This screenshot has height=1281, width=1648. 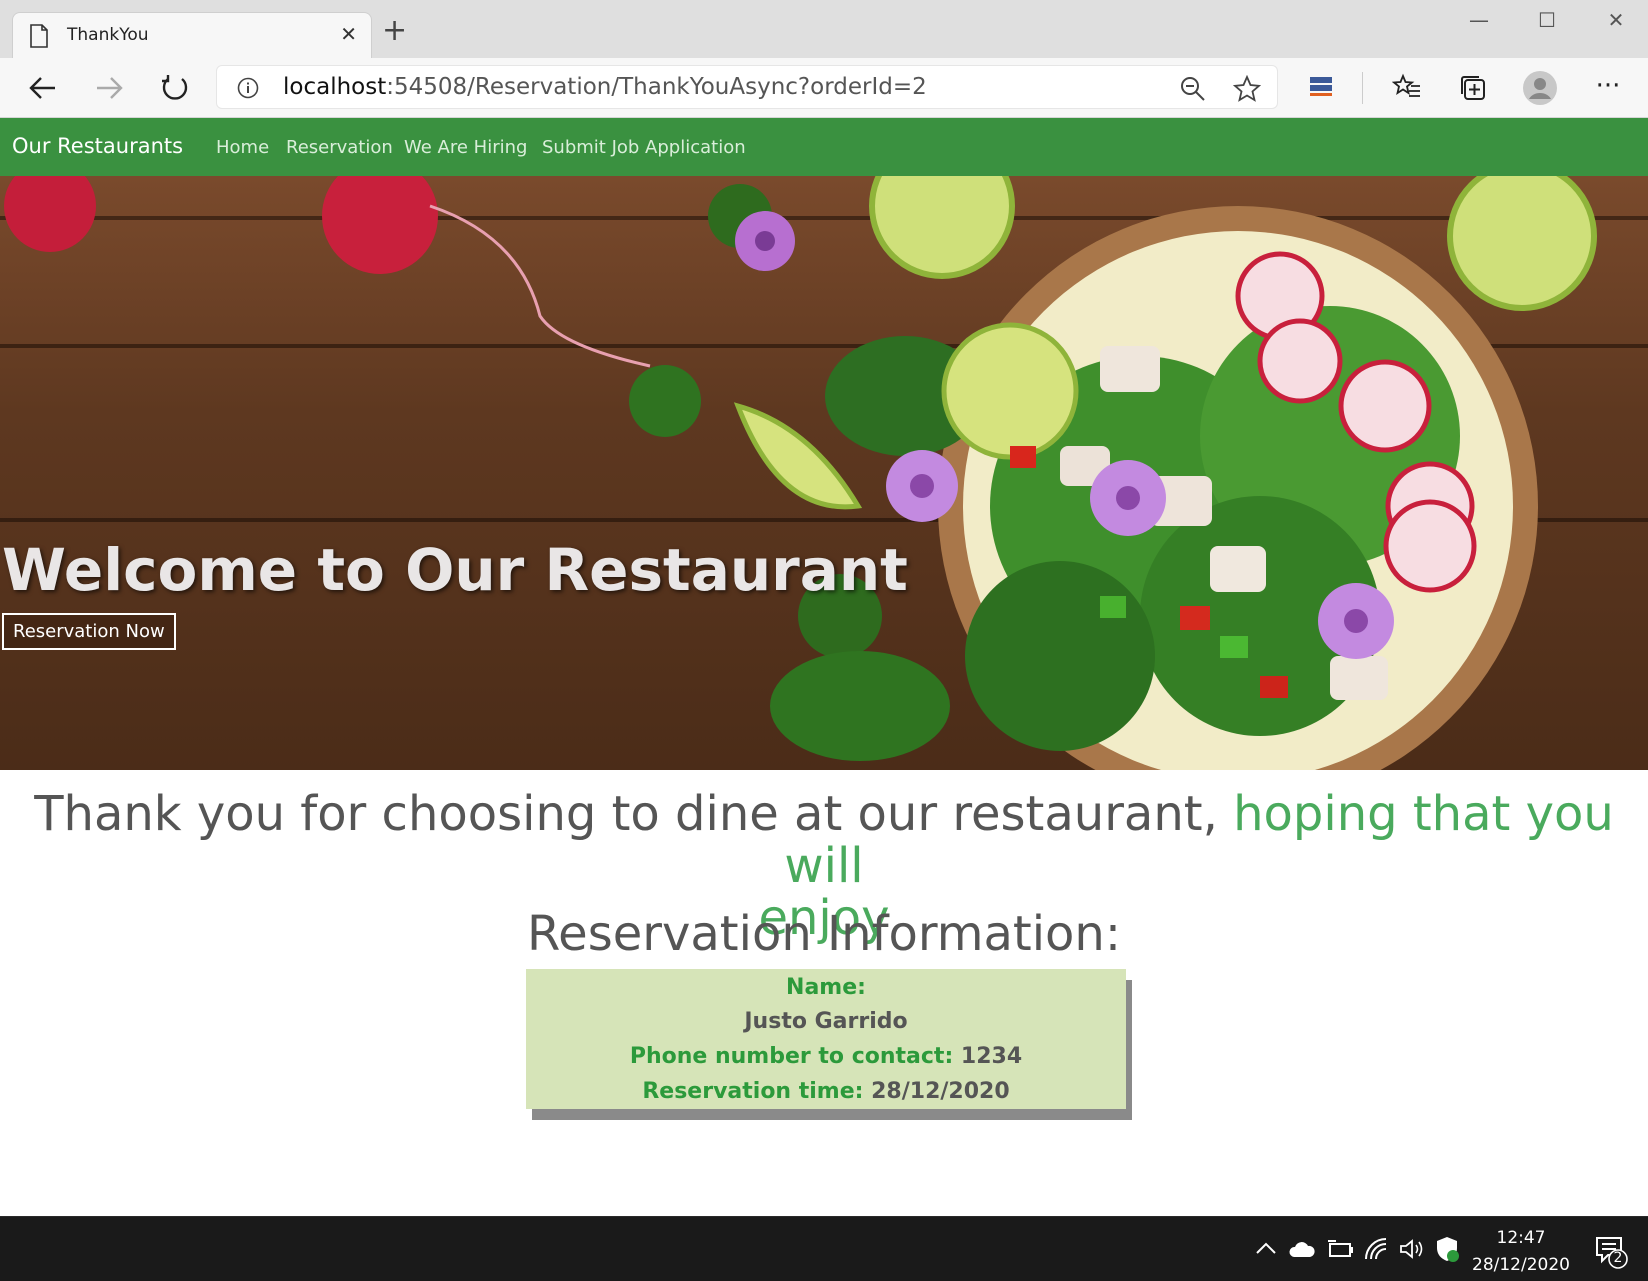 I want to click on notification-count: 2, so click(x=1618, y=1258).